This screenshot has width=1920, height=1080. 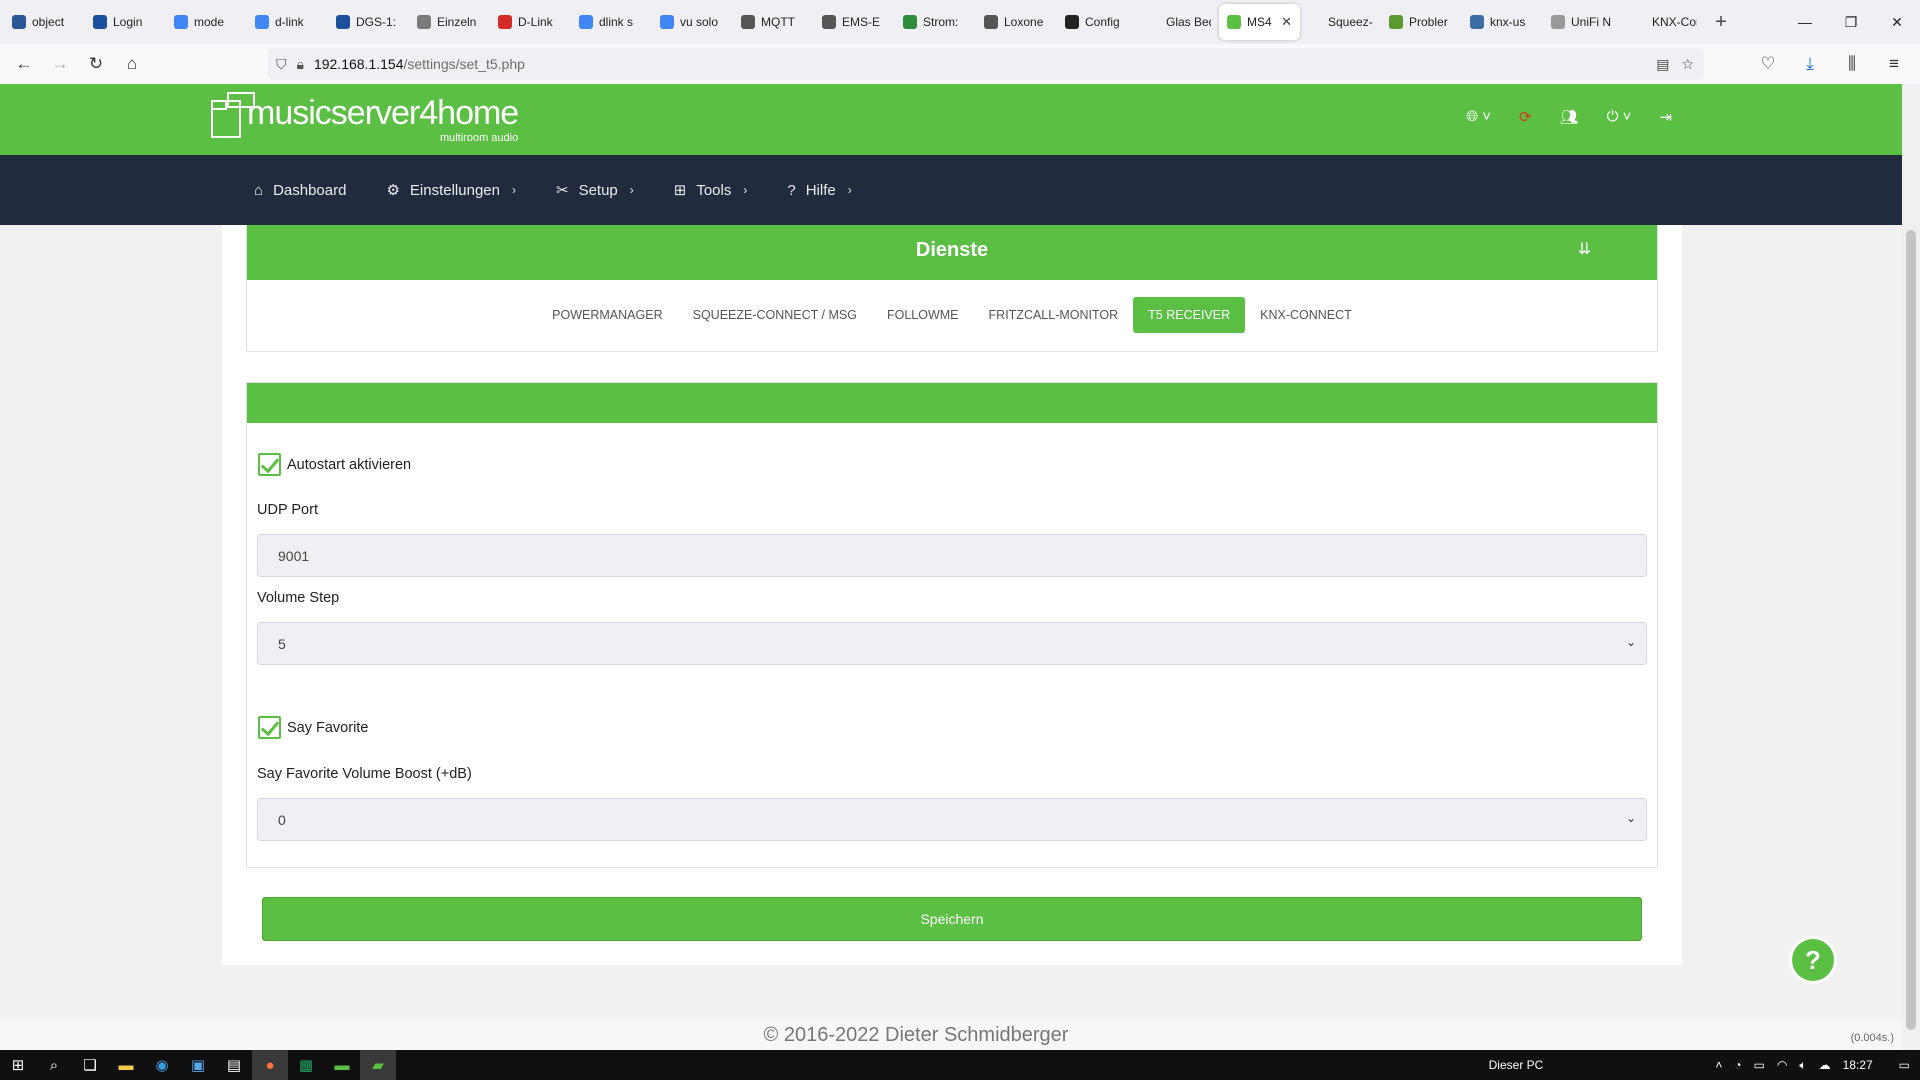 What do you see at coordinates (1721, 22) in the screenshot?
I see `new-tab-button: +` at bounding box center [1721, 22].